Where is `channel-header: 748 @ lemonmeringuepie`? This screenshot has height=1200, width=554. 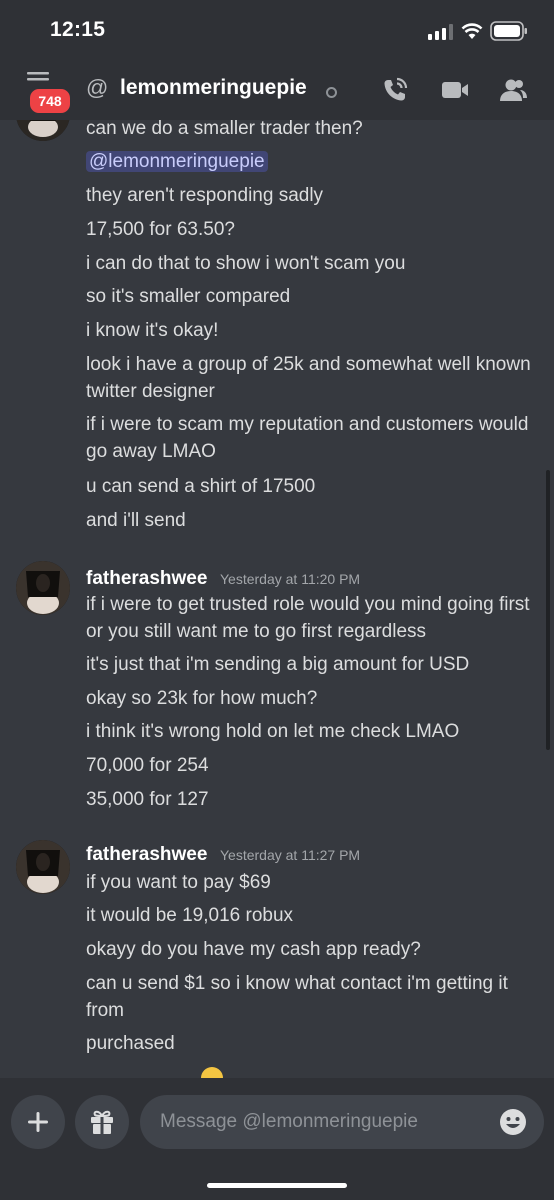
channel-header: 748 @ lemonmeringuepie is located at coordinates (277, 91).